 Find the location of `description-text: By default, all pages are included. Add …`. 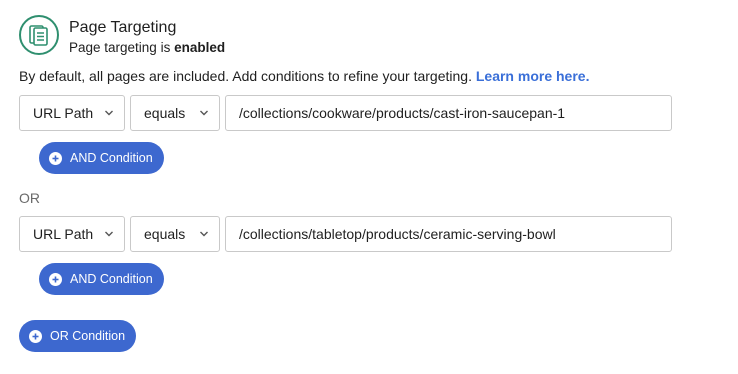

description-text: By default, all pages are included. Add … is located at coordinates (247, 76).